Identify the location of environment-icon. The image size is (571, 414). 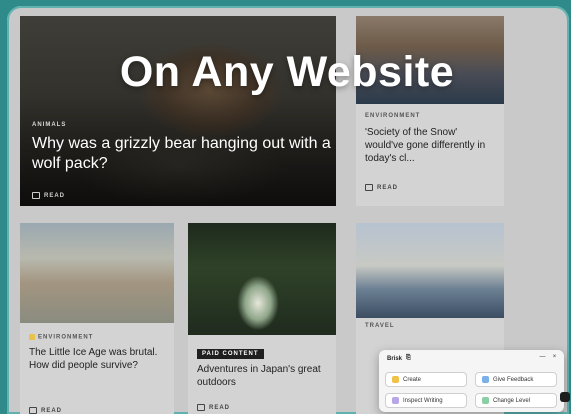
(32, 337).